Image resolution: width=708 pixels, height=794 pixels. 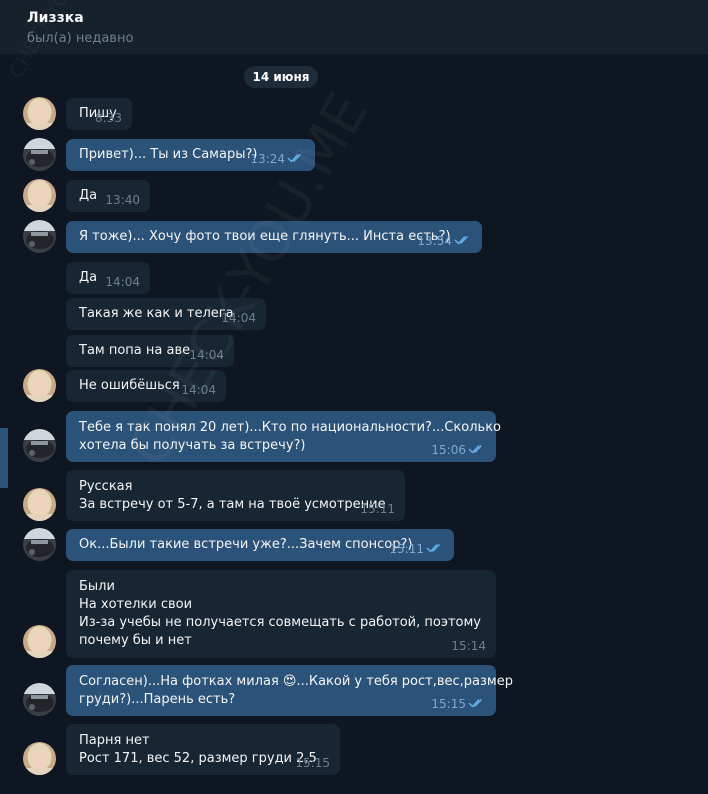 I want to click on incoming-message: Да 14:04, so click(x=108, y=278).